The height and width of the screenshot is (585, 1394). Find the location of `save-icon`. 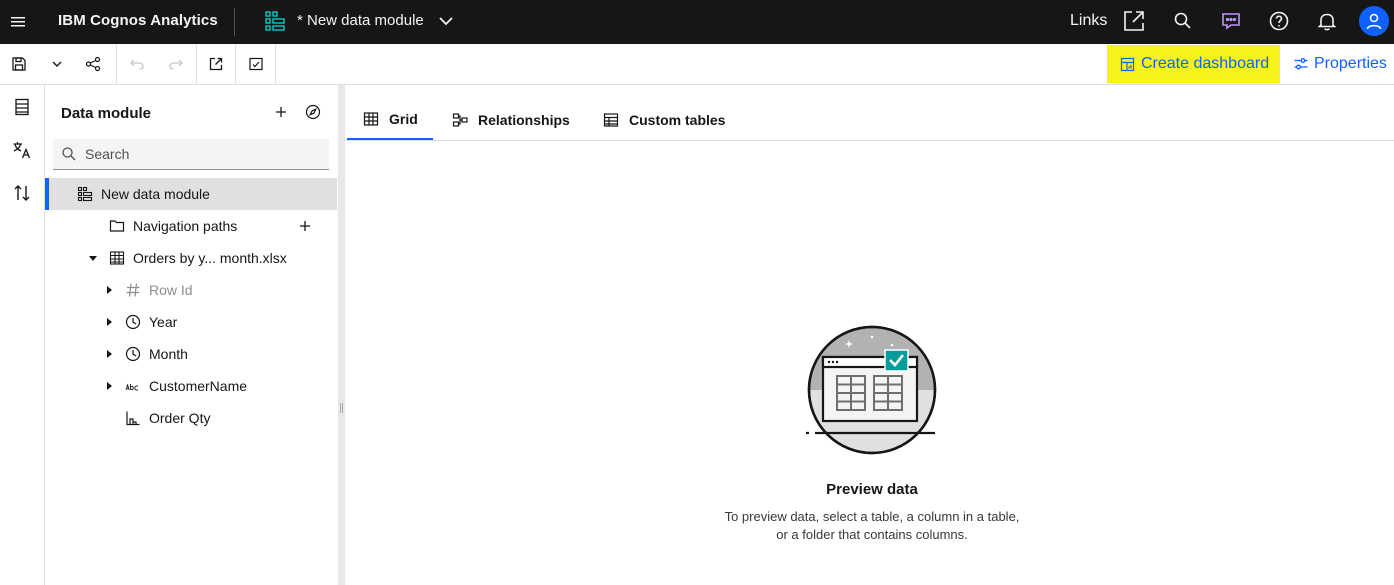

save-icon is located at coordinates (19, 64).